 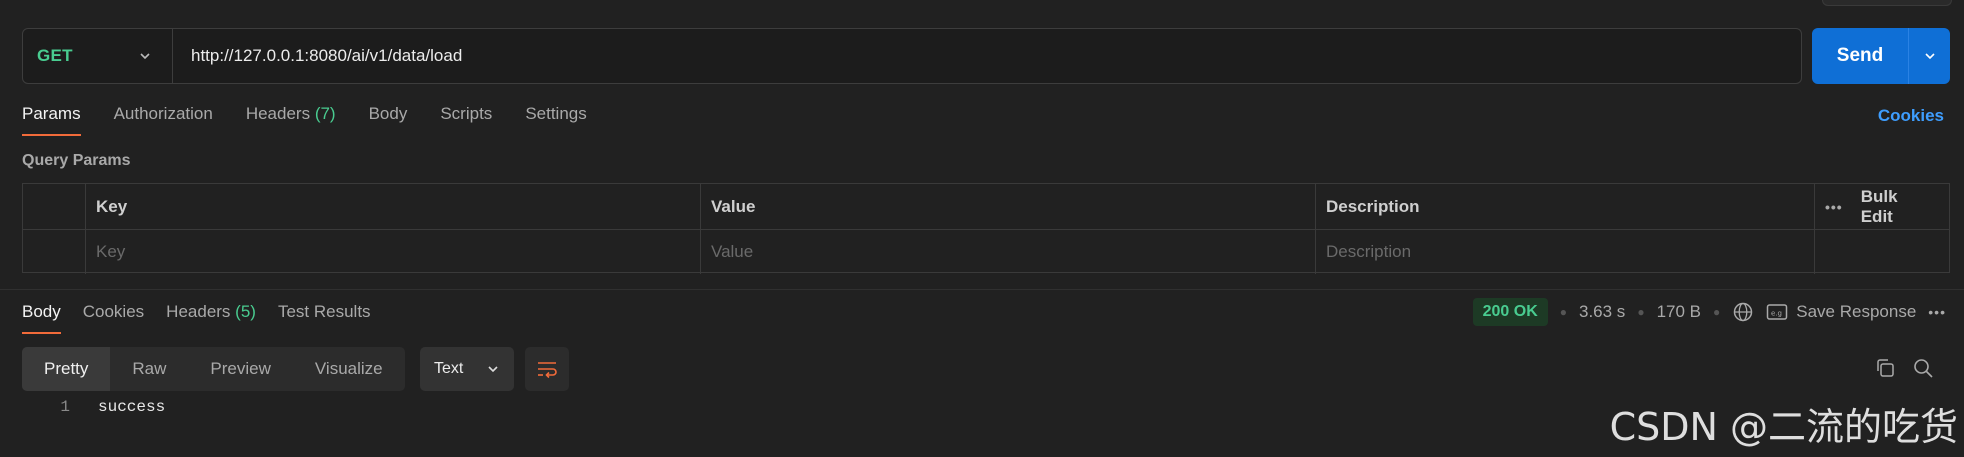 I want to click on response-tabs: Body Cookies Headers (5) Test Results, so click(x=196, y=318).